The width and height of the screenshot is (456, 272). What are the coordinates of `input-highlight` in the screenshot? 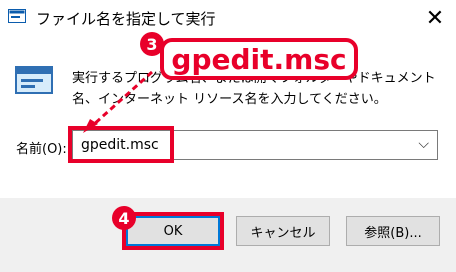 It's located at (121, 144).